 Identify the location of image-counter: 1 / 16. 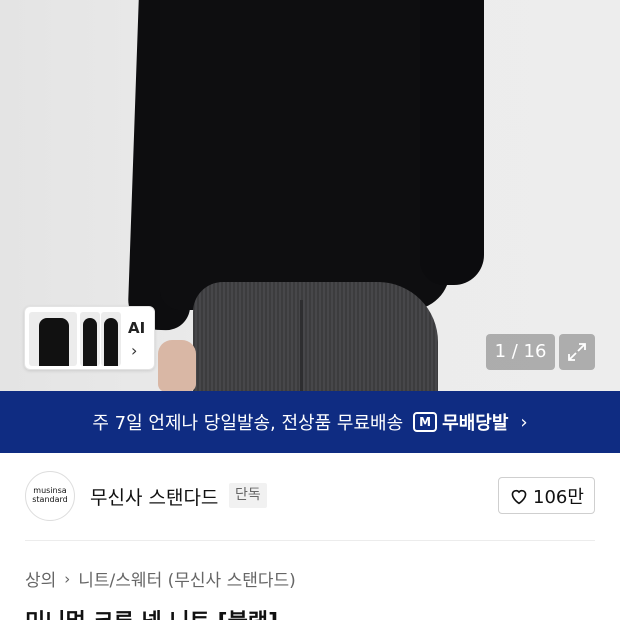
(520, 352).